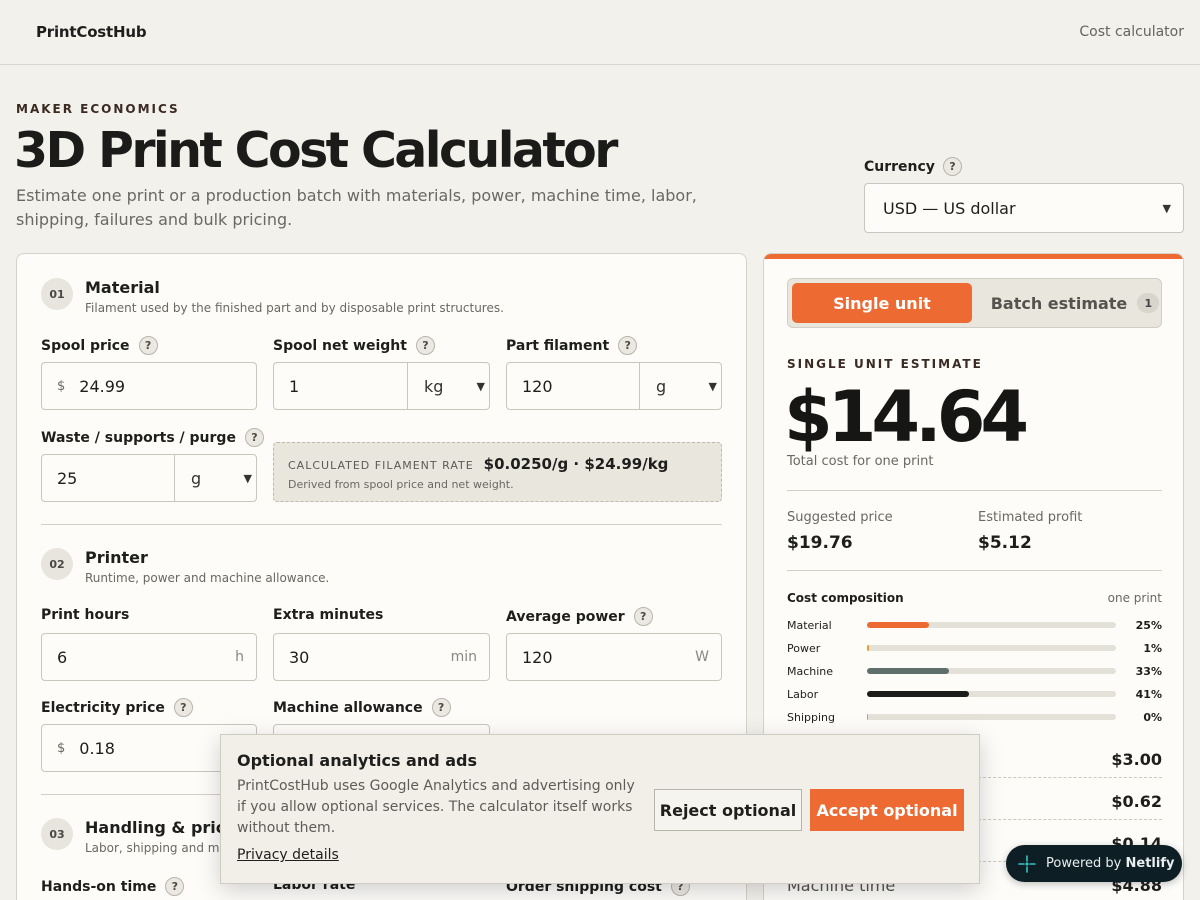  What do you see at coordinates (811, 717) in the screenshot?
I see `composition-label: Shipping` at bounding box center [811, 717].